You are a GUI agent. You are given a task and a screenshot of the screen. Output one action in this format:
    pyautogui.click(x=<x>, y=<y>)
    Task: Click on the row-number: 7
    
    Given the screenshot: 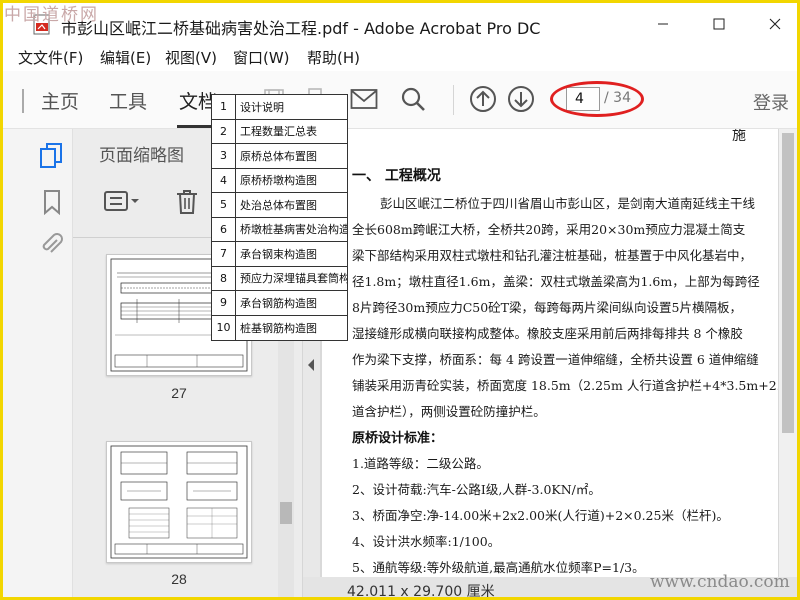 What is the action you would take?
    pyautogui.click(x=224, y=254)
    